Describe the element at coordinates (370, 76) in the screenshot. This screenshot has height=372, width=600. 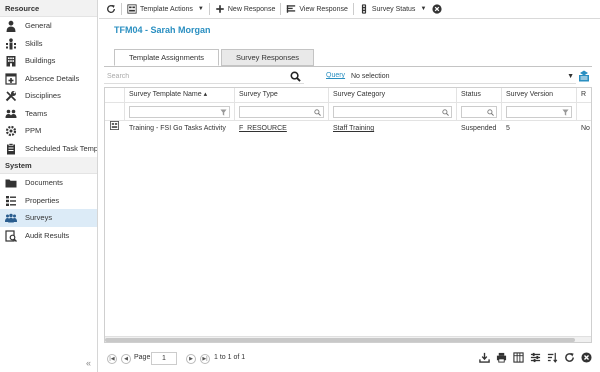
I see `query-select-value: No selection` at that location.